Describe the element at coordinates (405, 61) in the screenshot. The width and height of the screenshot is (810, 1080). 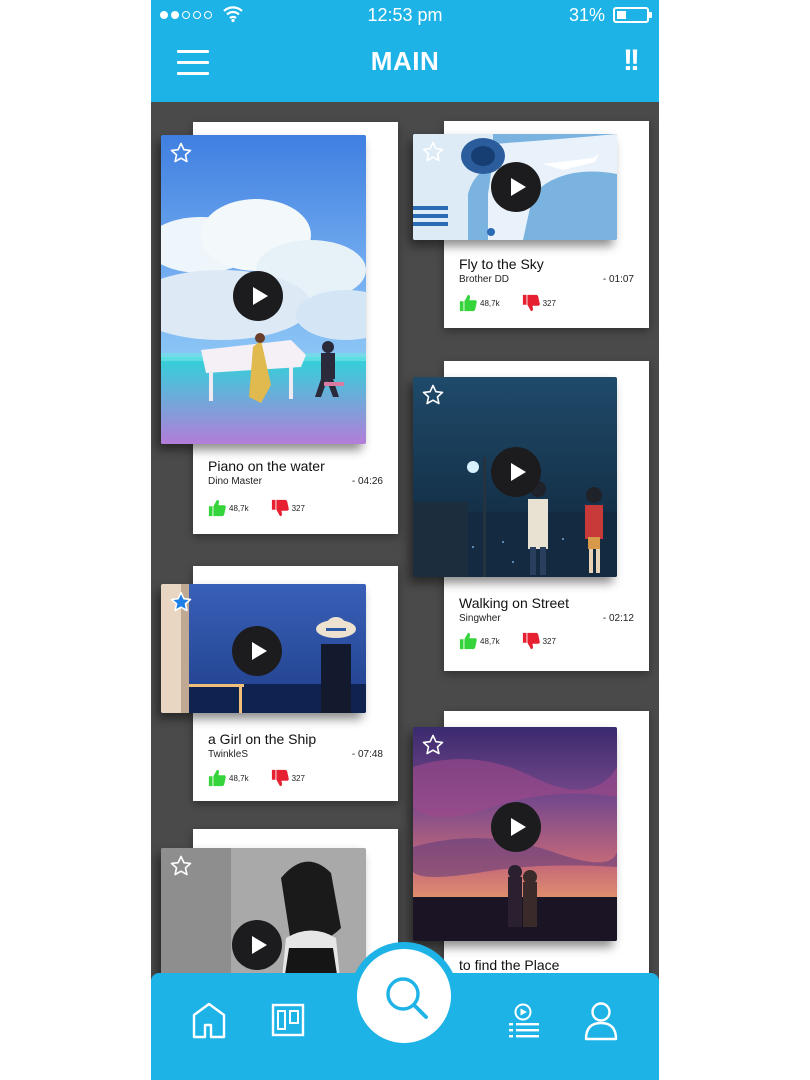
I see `page-title: MAIN` at that location.